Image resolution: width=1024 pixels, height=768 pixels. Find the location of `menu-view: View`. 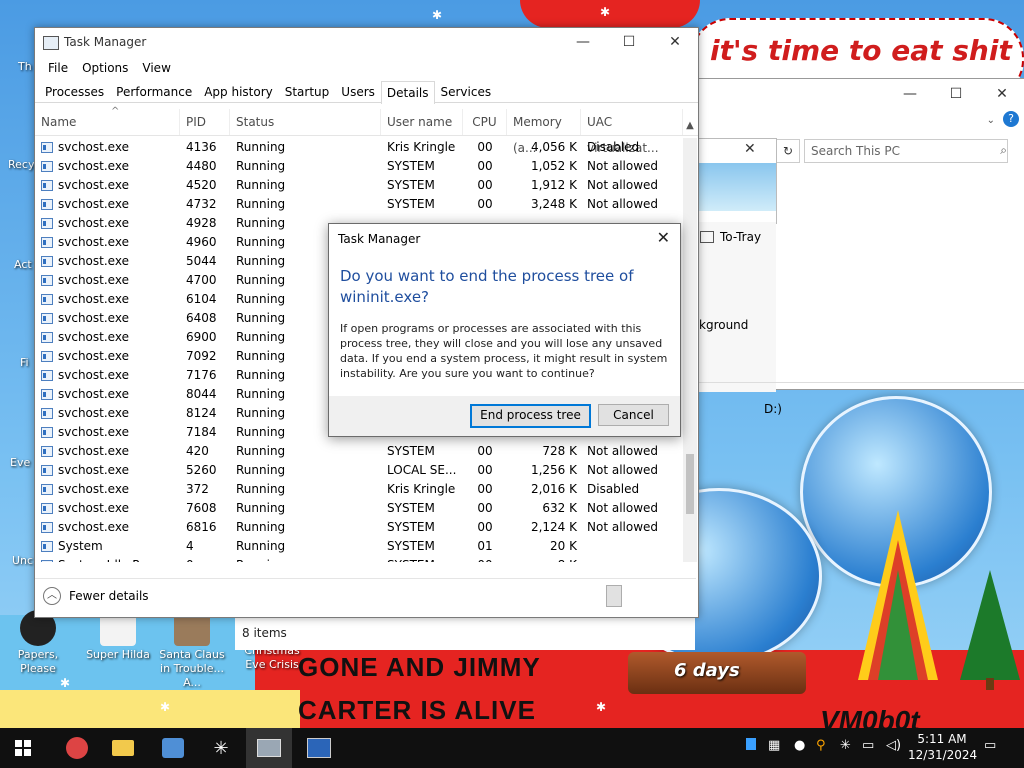

menu-view: View is located at coordinates (156, 69).